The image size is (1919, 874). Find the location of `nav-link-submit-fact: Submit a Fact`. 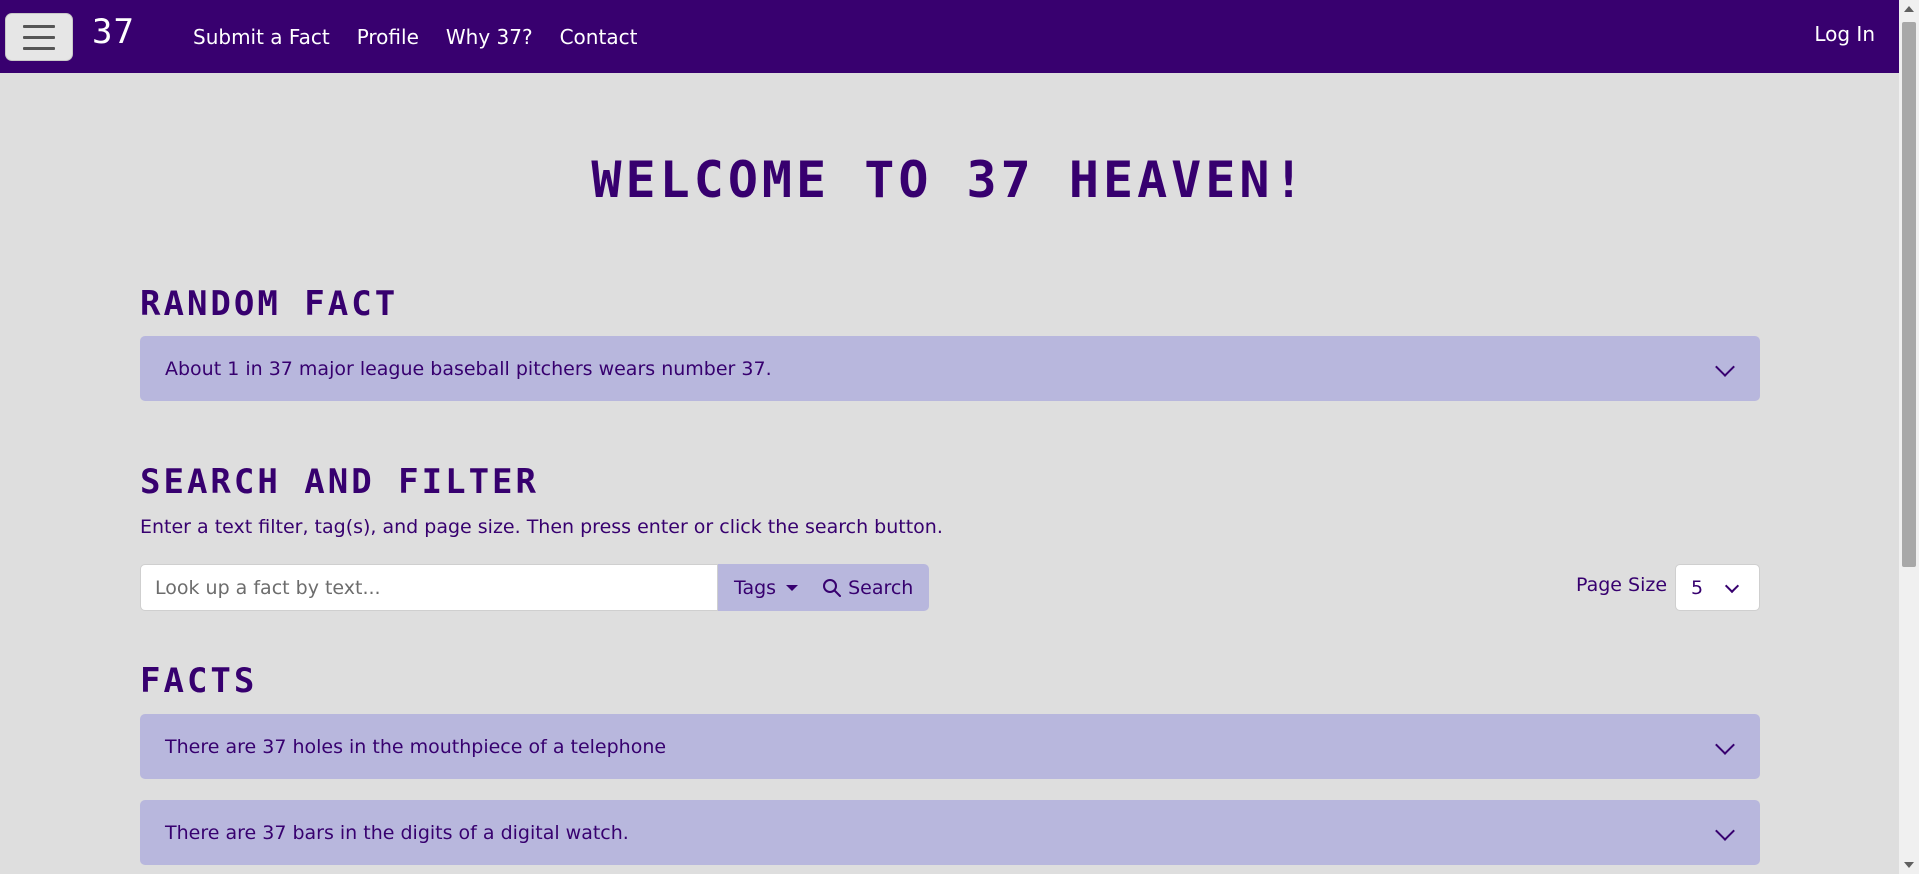

nav-link-submit-fact: Submit a Fact is located at coordinates (261, 37).